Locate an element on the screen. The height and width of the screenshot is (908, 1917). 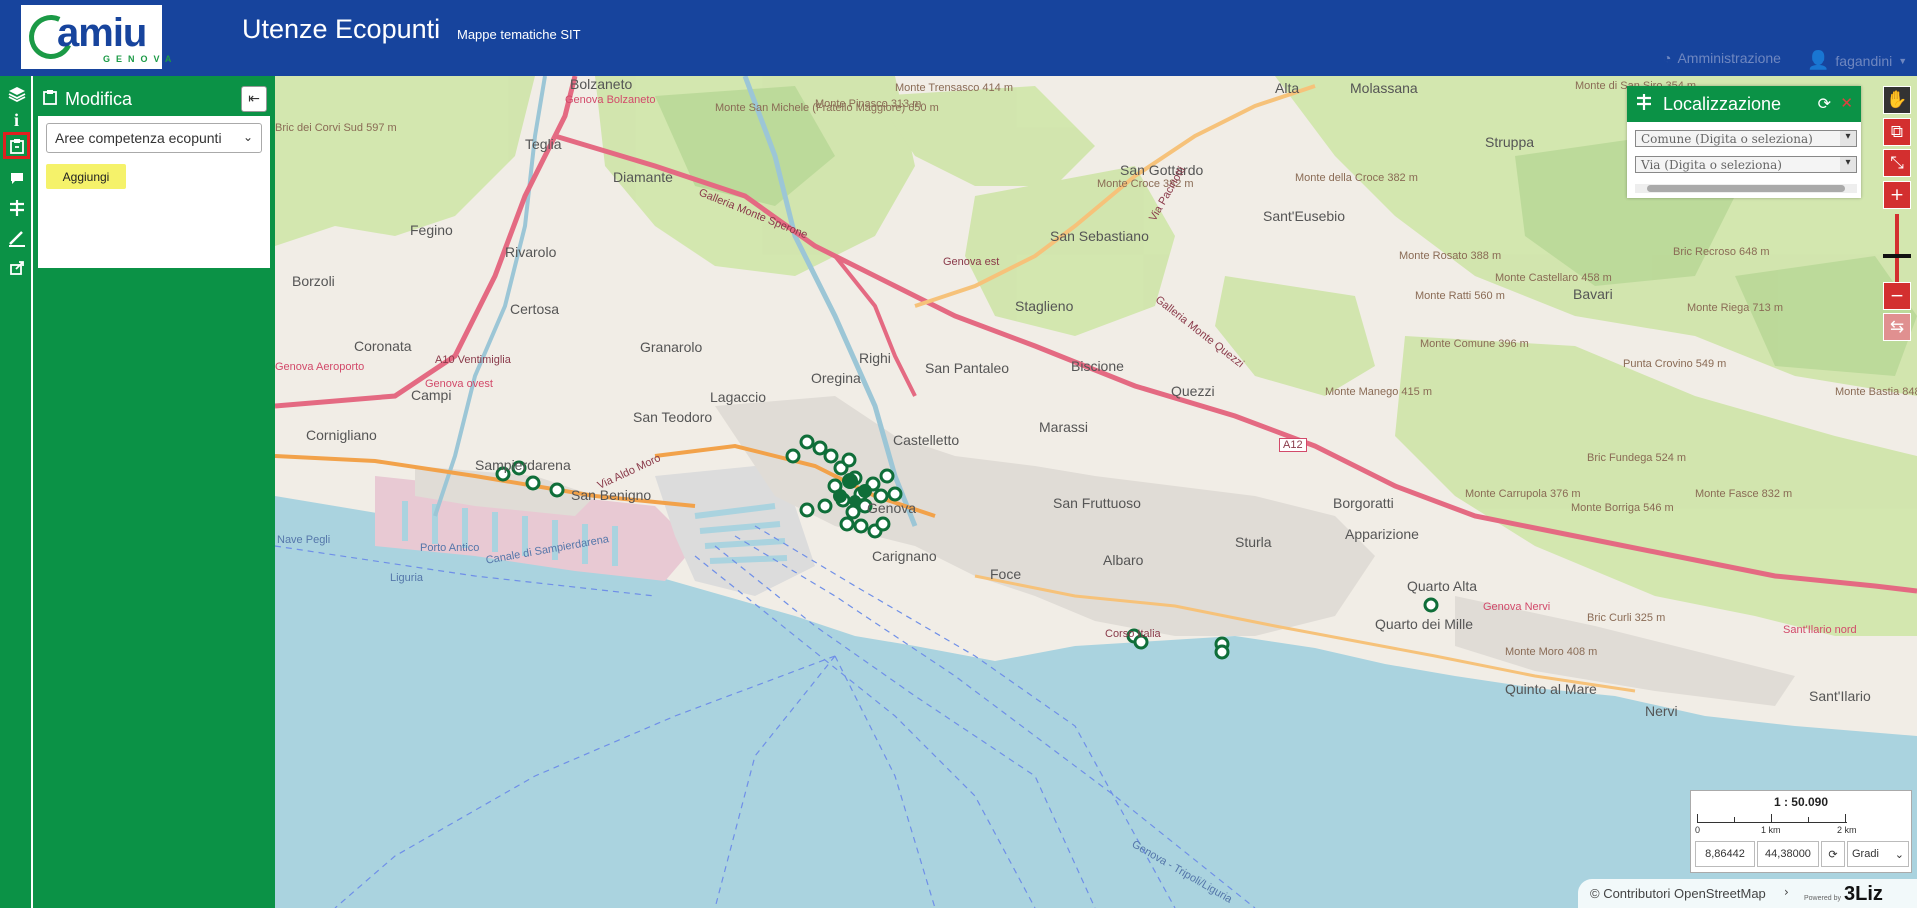
units-select: Gradi ⌄ is located at coordinates (1878, 854).